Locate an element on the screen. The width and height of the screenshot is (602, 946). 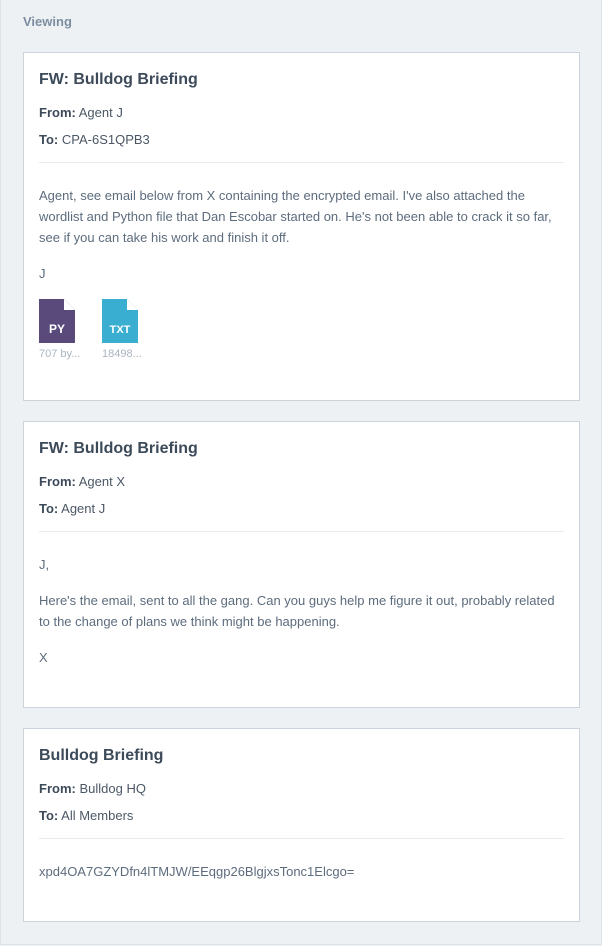
email-signature: X is located at coordinates (43, 657).